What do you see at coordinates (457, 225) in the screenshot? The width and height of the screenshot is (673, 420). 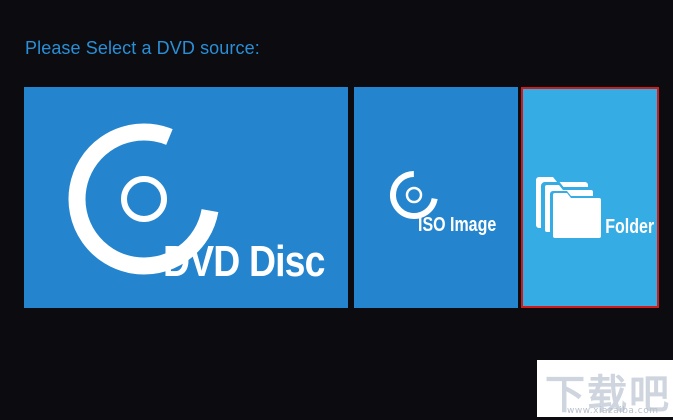 I see `iso-image-label: ISO Image` at bounding box center [457, 225].